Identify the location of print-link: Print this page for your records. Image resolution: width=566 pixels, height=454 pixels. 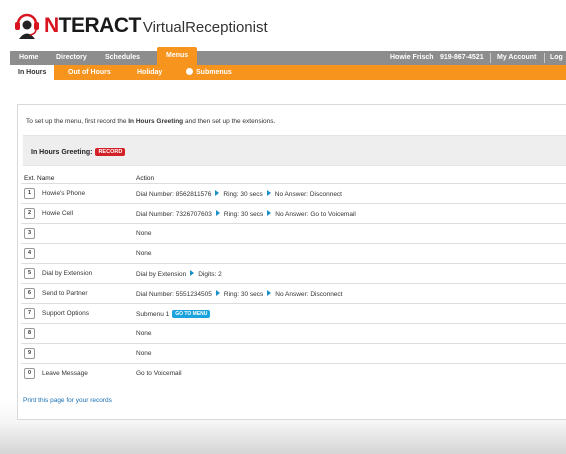
(67, 400).